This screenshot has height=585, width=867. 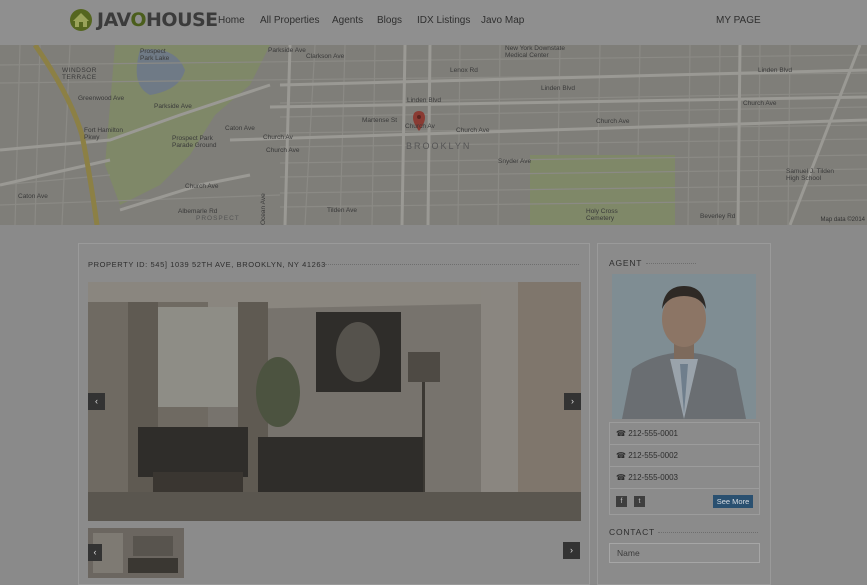 I want to click on map-label-church-ave: Church Ave, so click(x=473, y=130).